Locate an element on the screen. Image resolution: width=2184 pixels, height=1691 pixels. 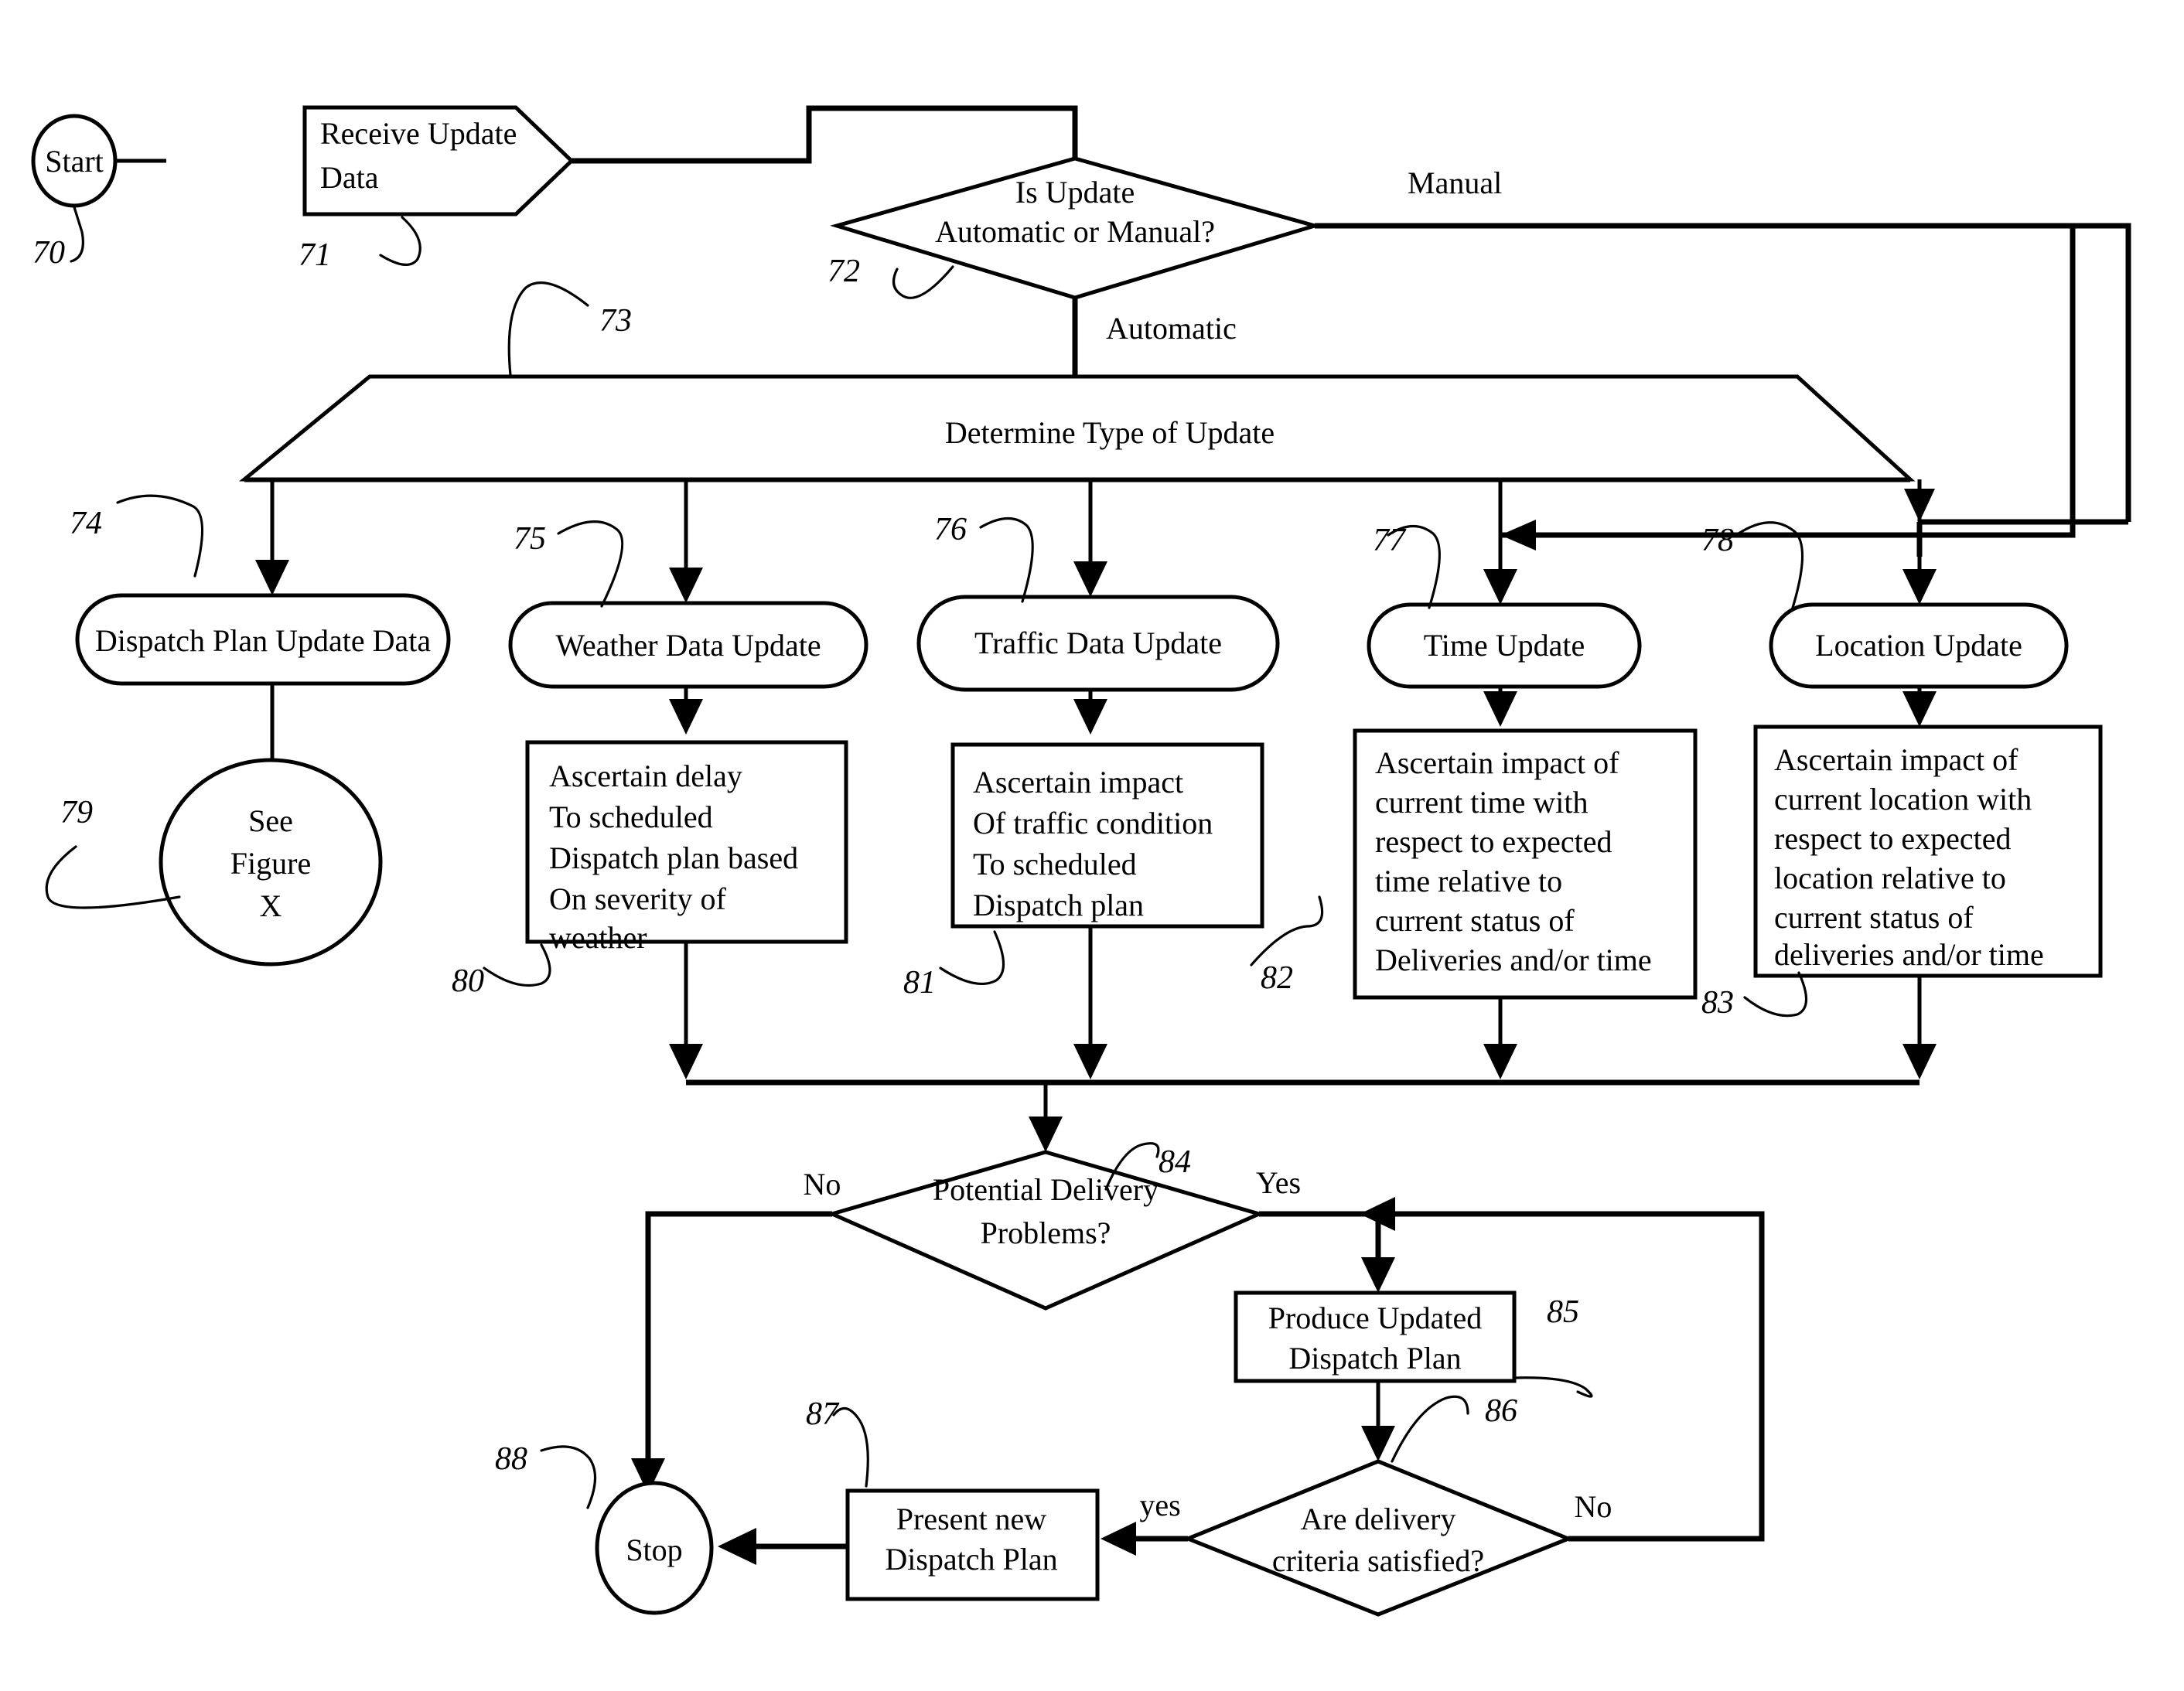
arrowhead-present-stop is located at coordinates (737, 1546).